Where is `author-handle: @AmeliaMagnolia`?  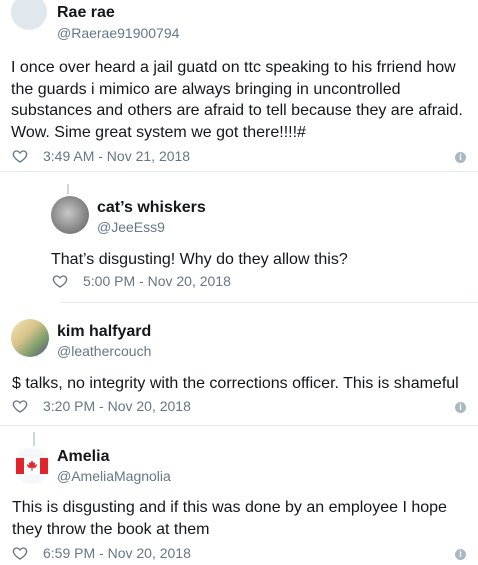 author-handle: @AmeliaMagnolia is located at coordinates (114, 476).